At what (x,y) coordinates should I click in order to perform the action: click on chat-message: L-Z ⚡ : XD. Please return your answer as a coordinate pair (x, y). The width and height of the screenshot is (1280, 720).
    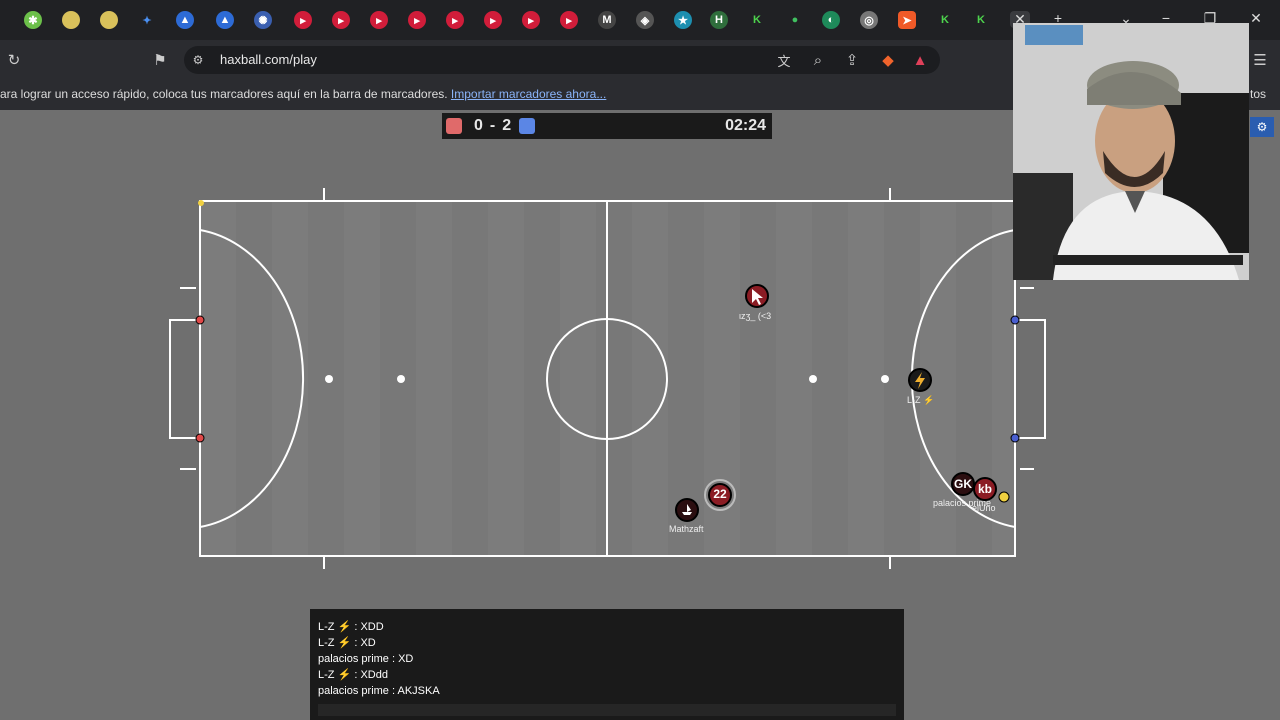
    Looking at the image, I should click on (347, 643).